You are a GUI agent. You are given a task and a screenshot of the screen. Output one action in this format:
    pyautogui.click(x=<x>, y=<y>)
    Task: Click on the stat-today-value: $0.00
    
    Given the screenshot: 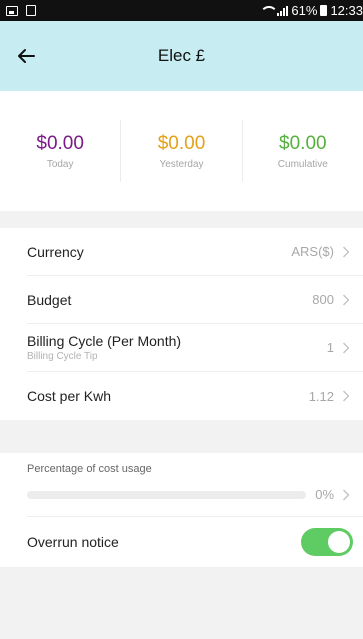 What is the action you would take?
    pyautogui.click(x=60, y=143)
    